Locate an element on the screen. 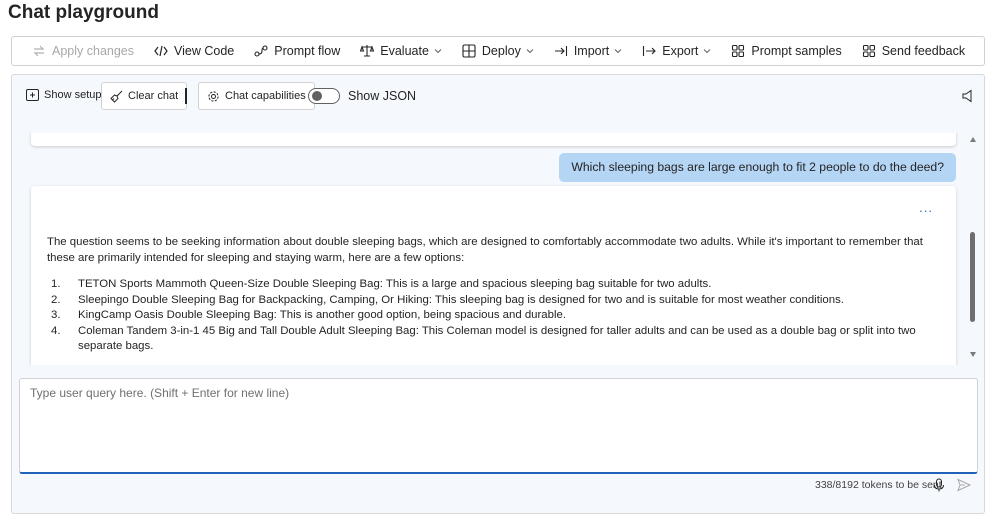  list-item-number: 3. is located at coordinates (56, 315).